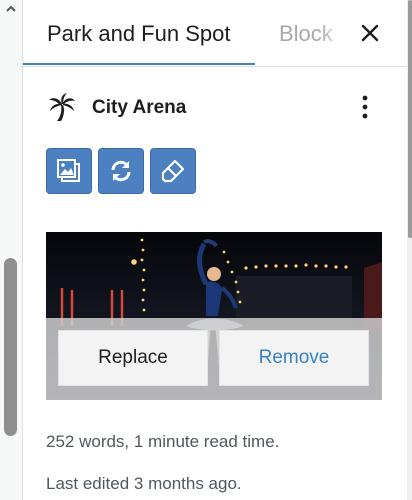 This screenshot has width=412, height=500. I want to click on eraser-icon, so click(173, 171).